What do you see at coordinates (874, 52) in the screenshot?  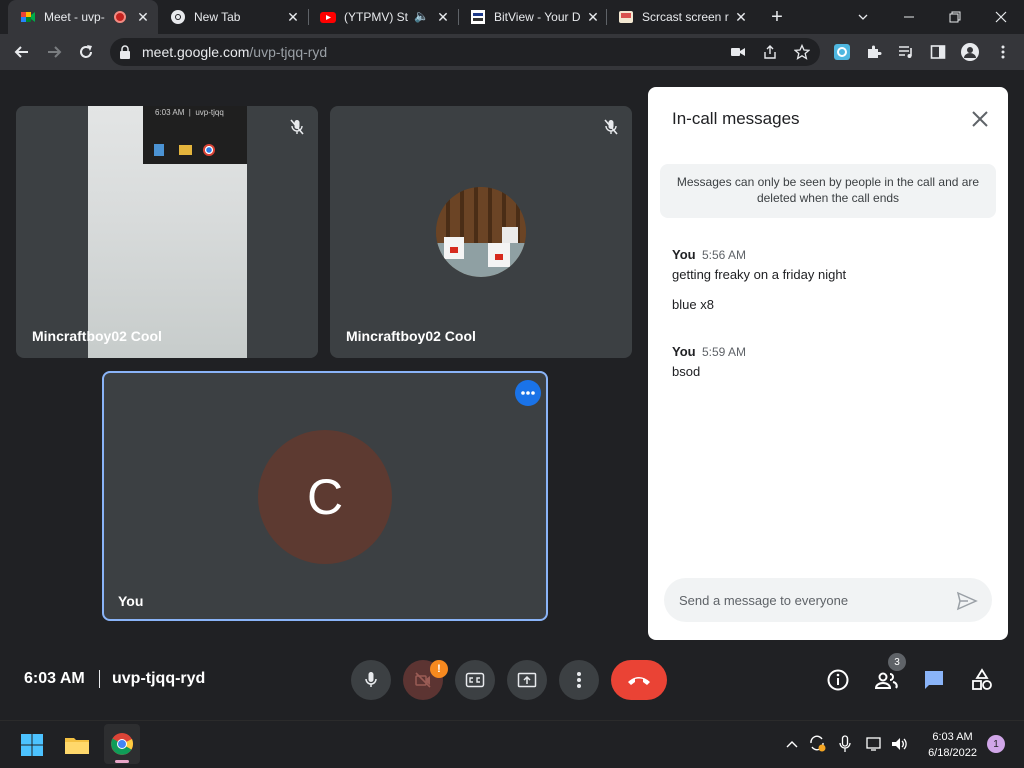 I see `extensions-puzzle-icon` at bounding box center [874, 52].